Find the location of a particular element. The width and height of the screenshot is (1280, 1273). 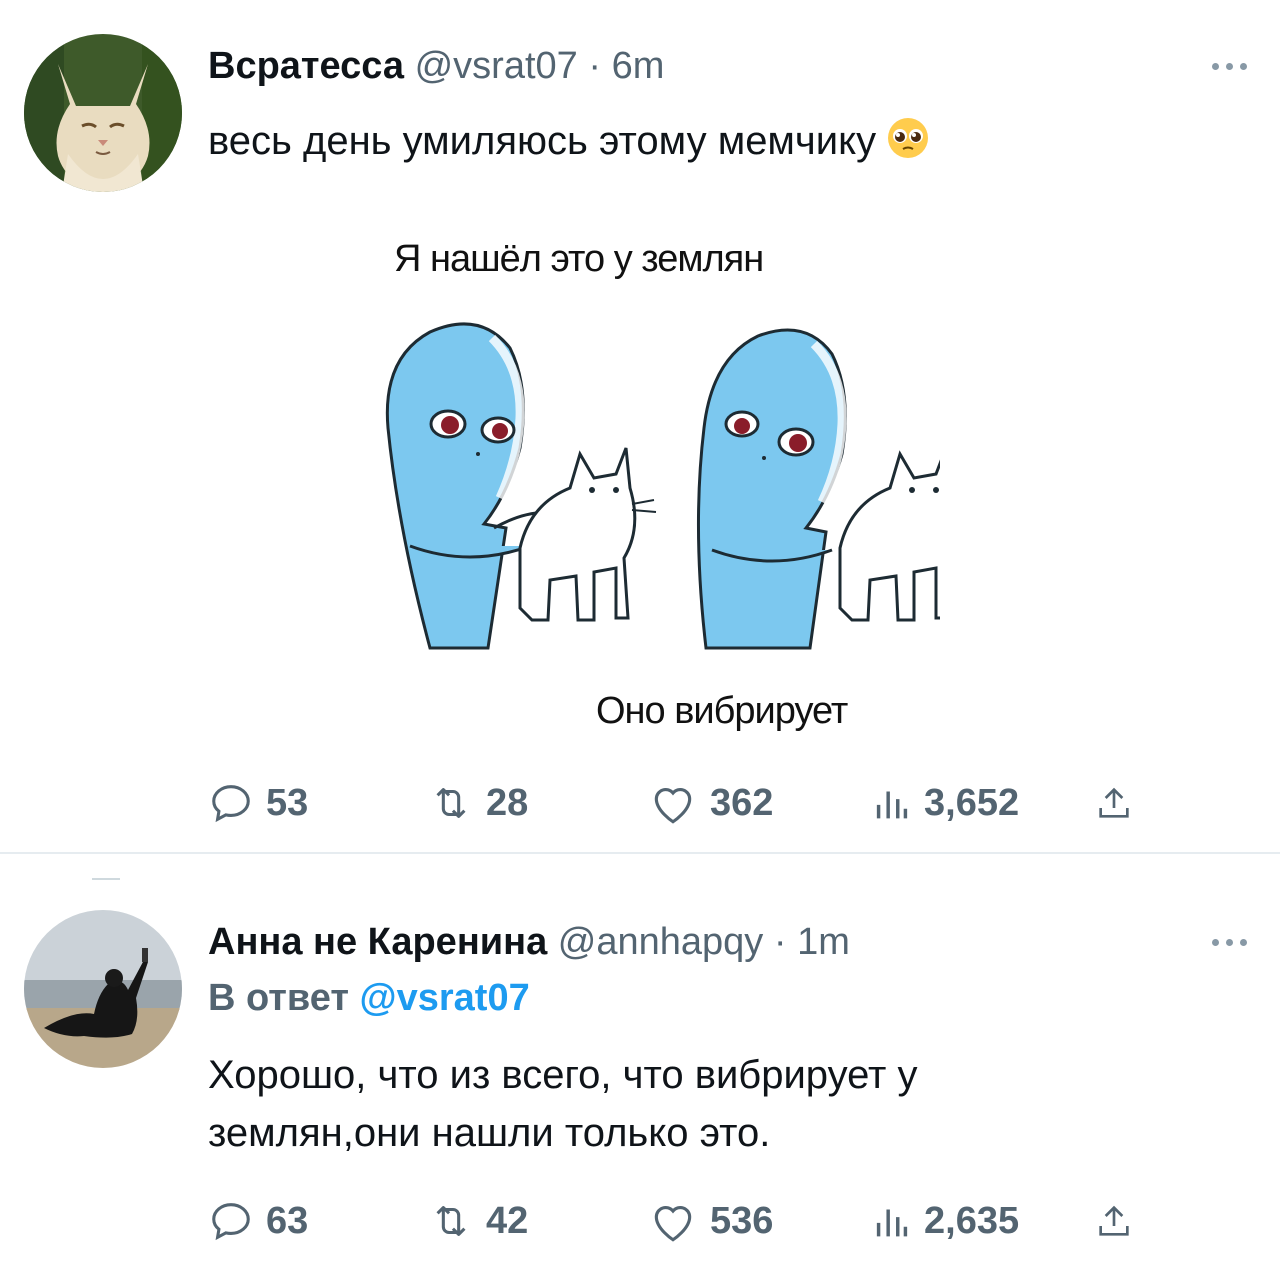

retweet-count: 28 is located at coordinates (507, 802).